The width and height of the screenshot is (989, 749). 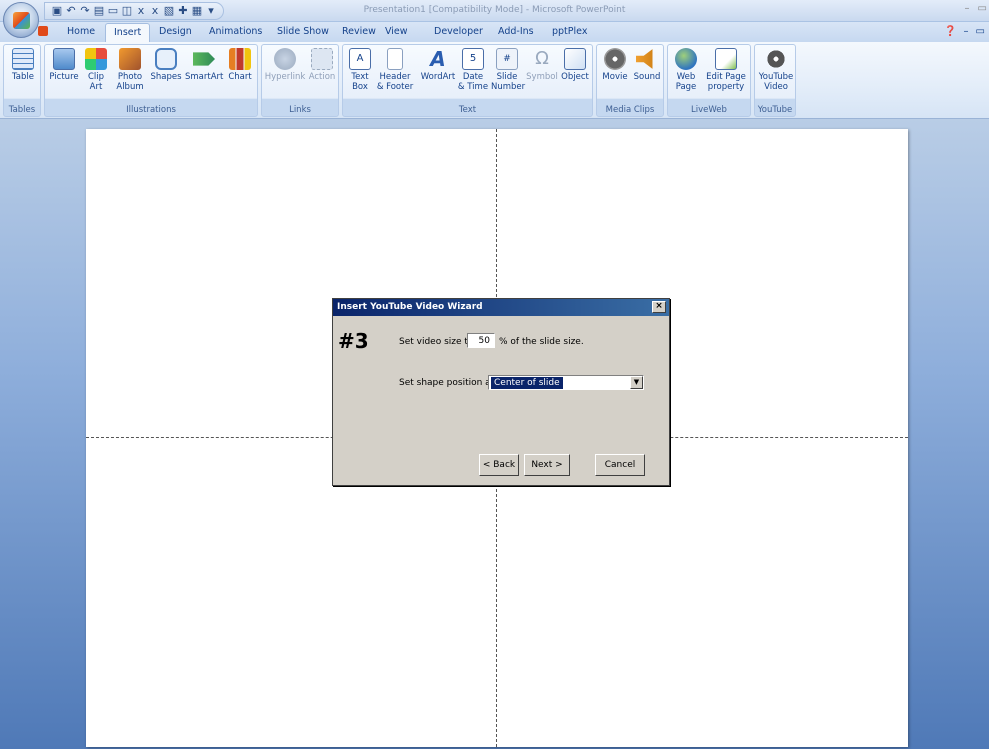 I want to click on smartart-icon, so click(x=204, y=59).